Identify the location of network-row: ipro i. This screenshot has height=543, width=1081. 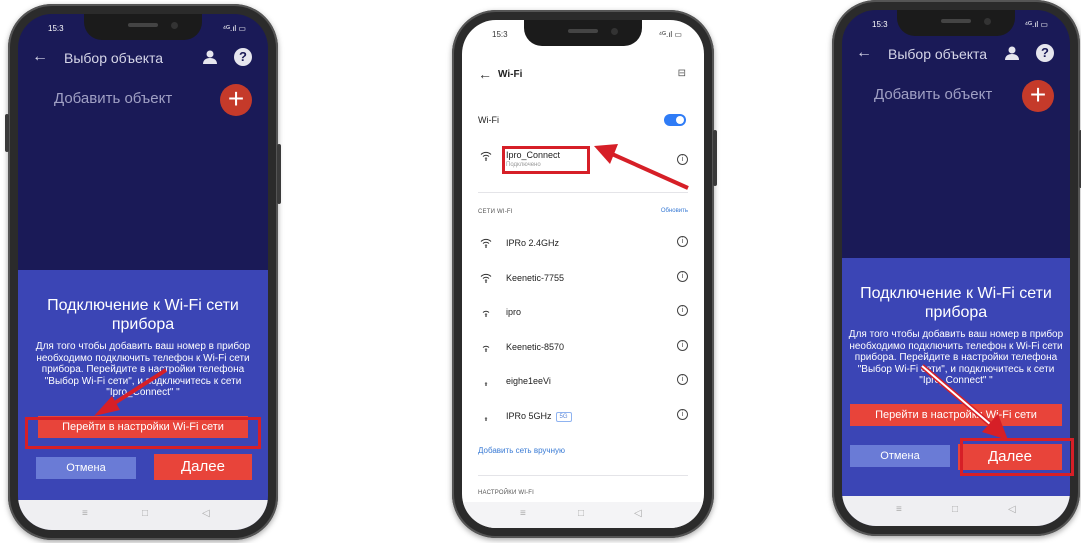
(583, 314).